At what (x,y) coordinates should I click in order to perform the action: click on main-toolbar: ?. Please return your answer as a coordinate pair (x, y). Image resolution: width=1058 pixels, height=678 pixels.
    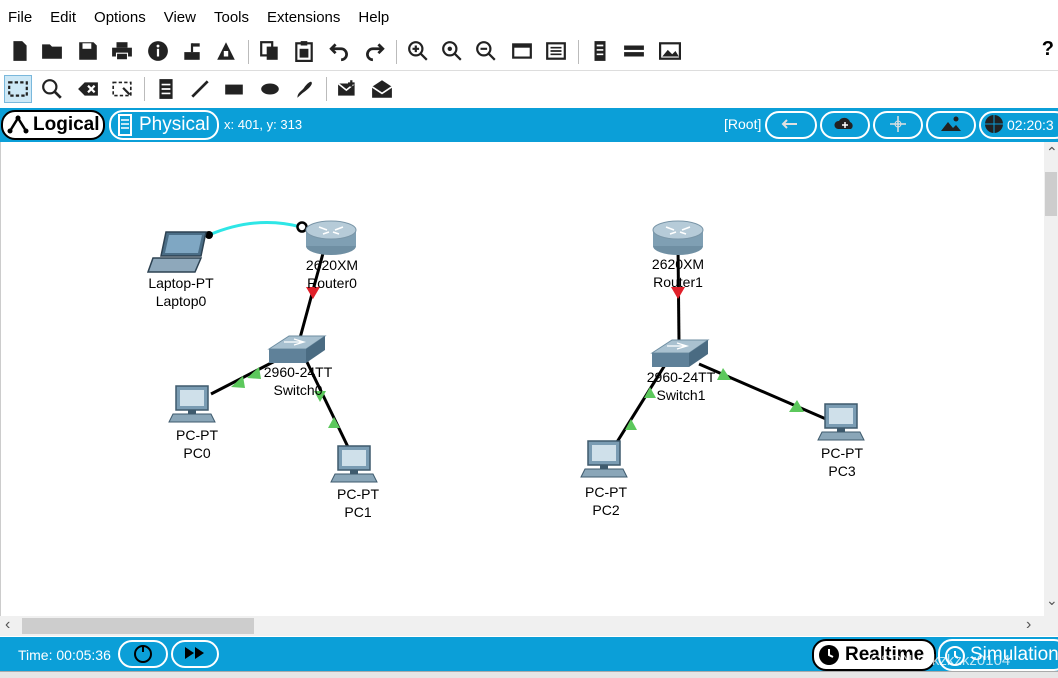
    Looking at the image, I should click on (529, 51).